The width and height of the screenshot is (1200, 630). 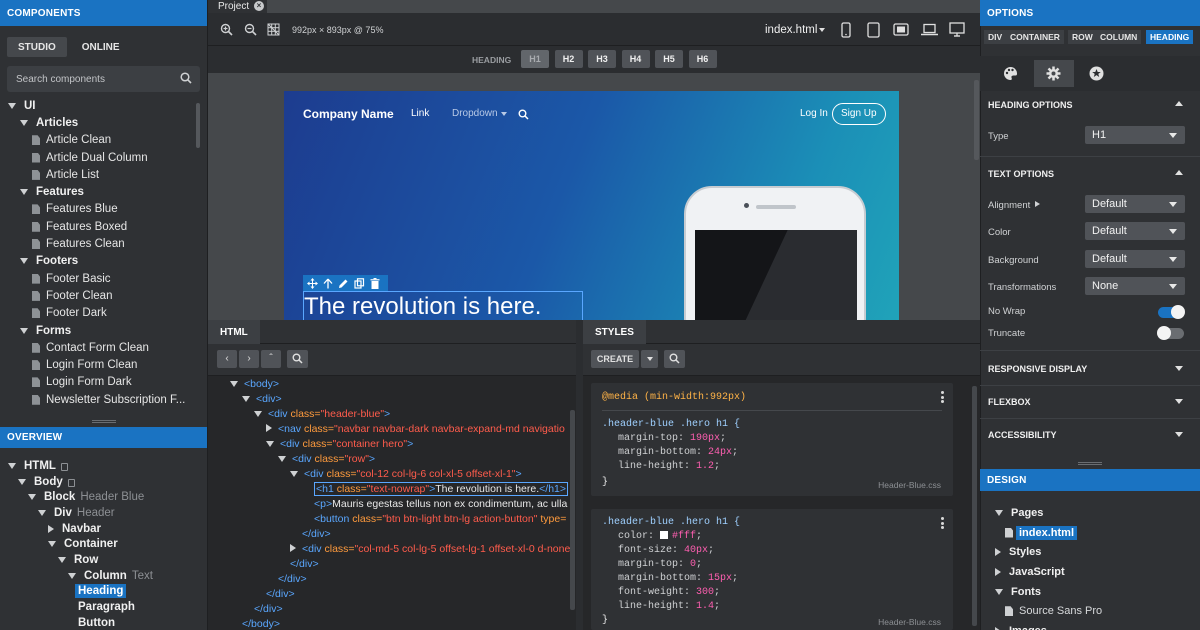 I want to click on desktop-device-icon, so click(x=957, y=29).